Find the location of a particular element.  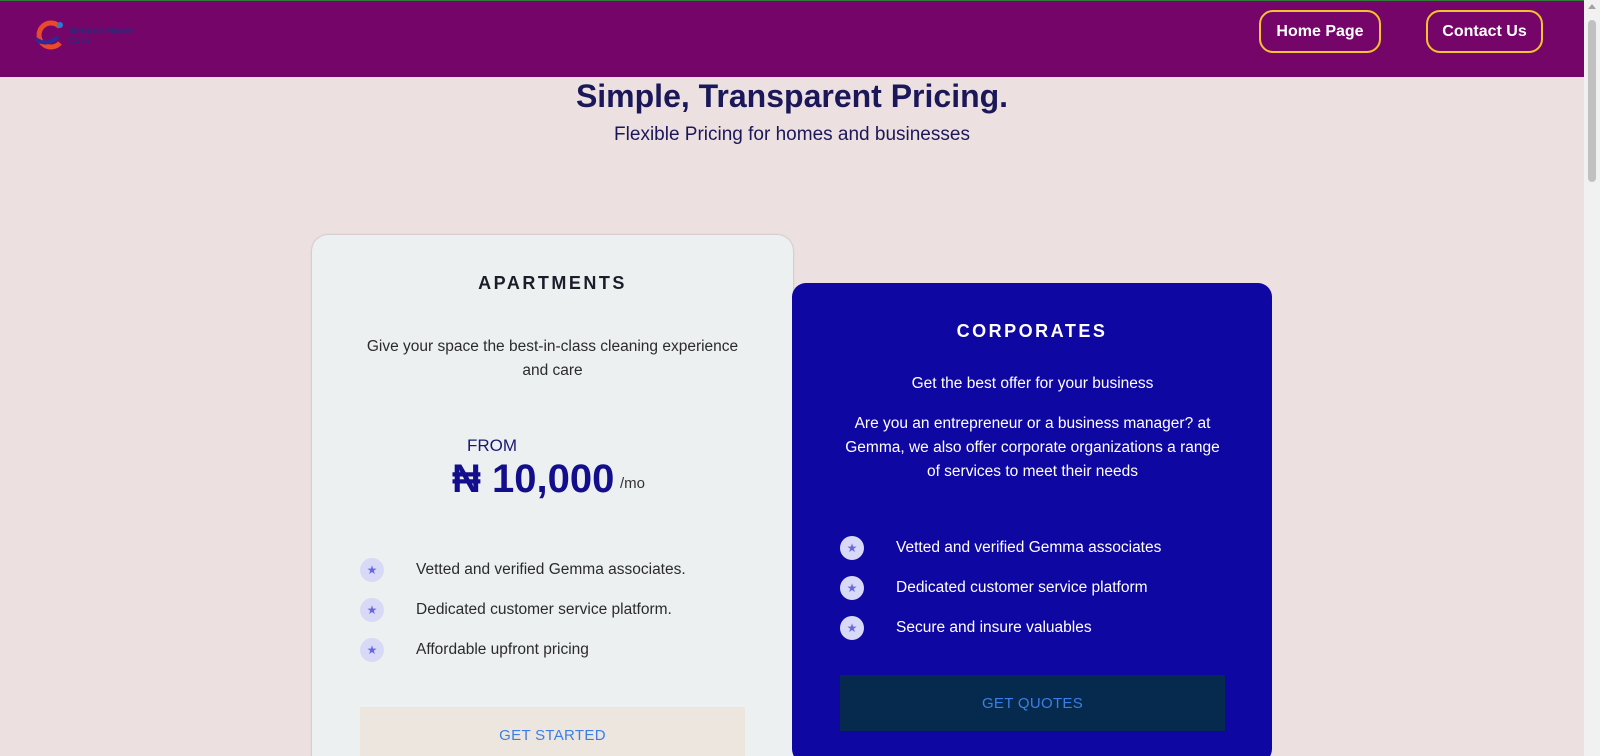

feature-item: ★ Dedicated customer service platform. is located at coordinates (560, 610).